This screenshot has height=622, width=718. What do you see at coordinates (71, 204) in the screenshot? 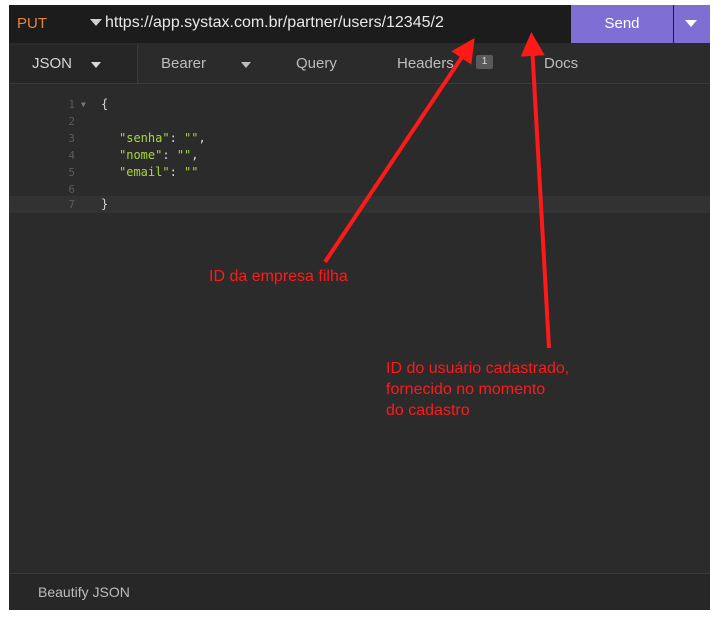
I see `line-number: 7` at bounding box center [71, 204].